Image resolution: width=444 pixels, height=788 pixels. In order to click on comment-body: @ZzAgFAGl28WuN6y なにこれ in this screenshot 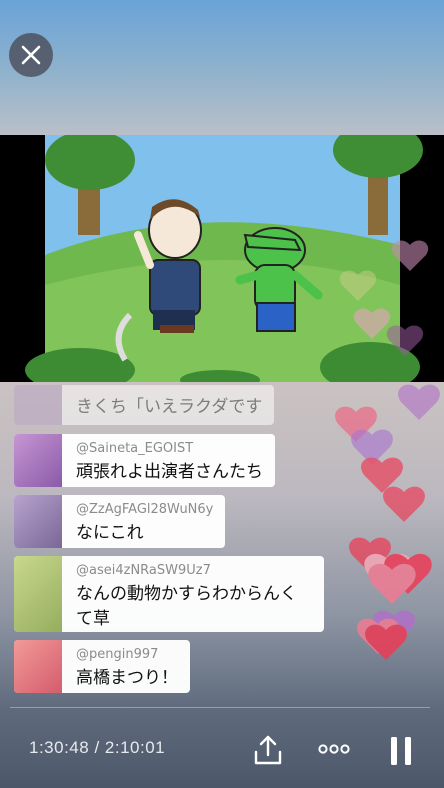, I will do `click(143, 521)`.